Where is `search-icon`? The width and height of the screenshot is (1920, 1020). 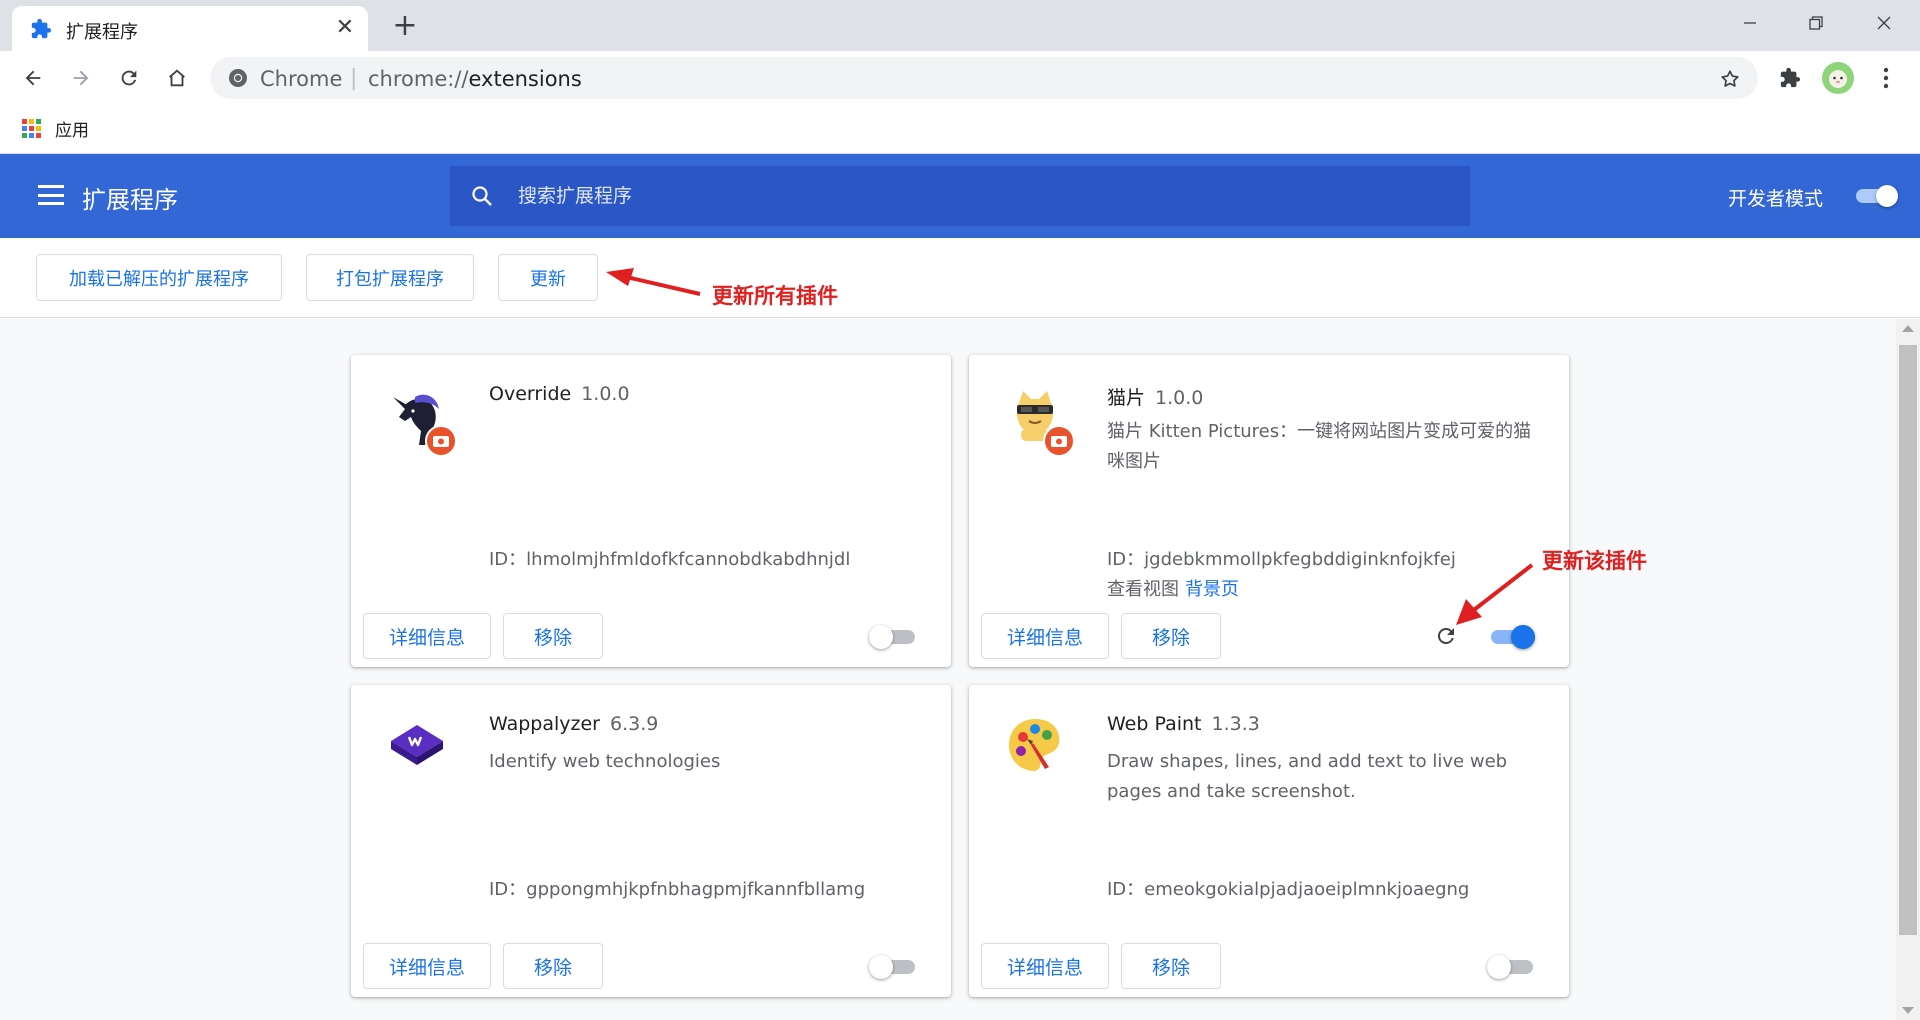
search-icon is located at coordinates (482, 196).